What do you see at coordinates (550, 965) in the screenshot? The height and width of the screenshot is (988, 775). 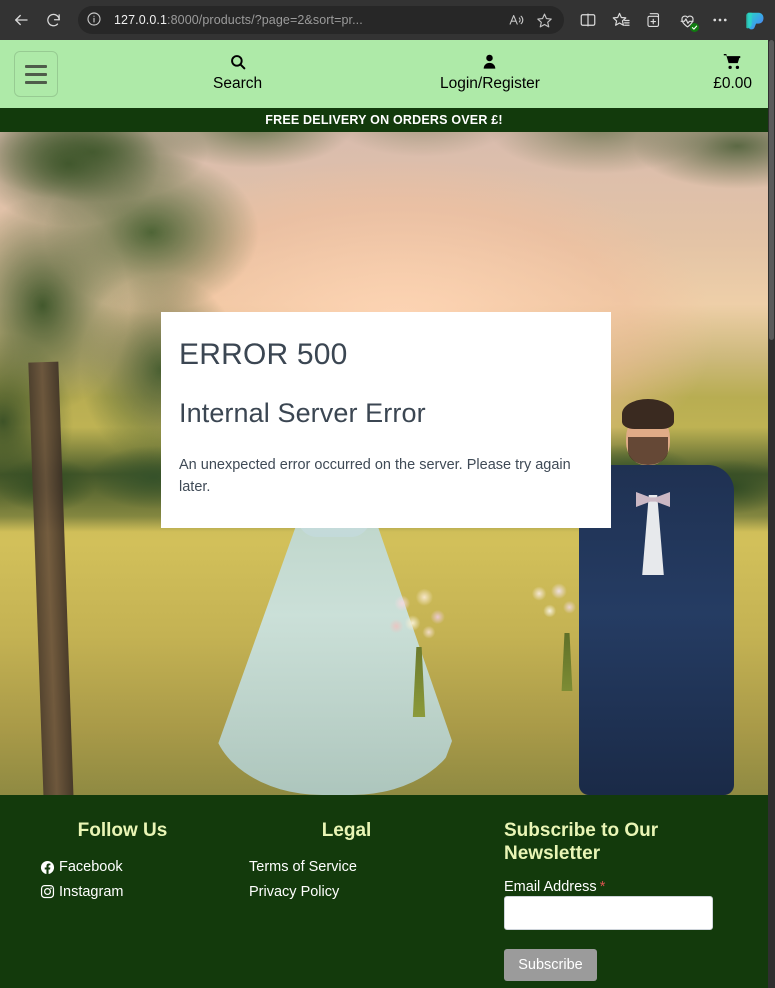 I see `subscribe-button: Subscribe` at bounding box center [550, 965].